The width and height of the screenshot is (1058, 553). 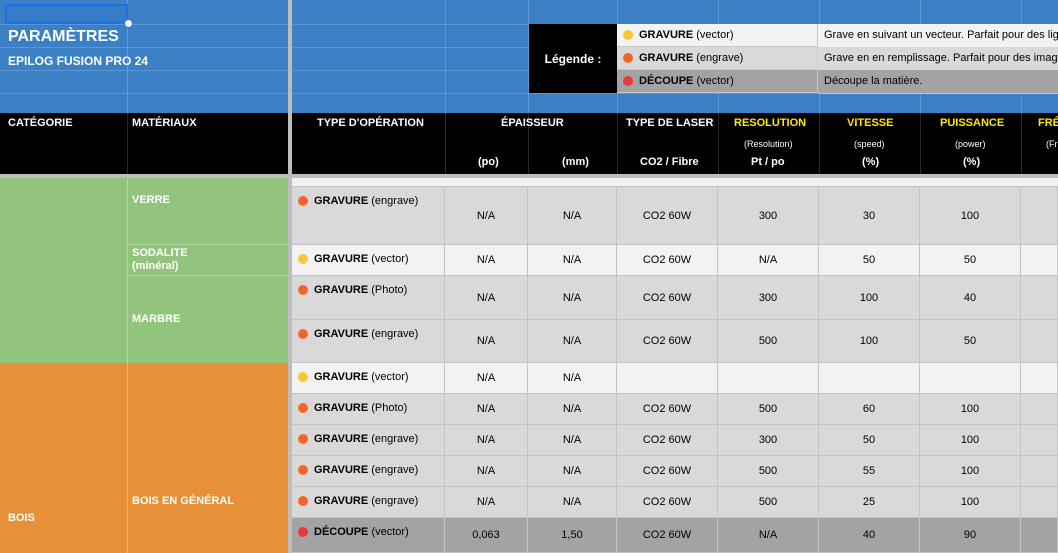 What do you see at coordinates (368, 535) in the screenshot?
I see `operation-cell: DÉCOUPE (vector)` at bounding box center [368, 535].